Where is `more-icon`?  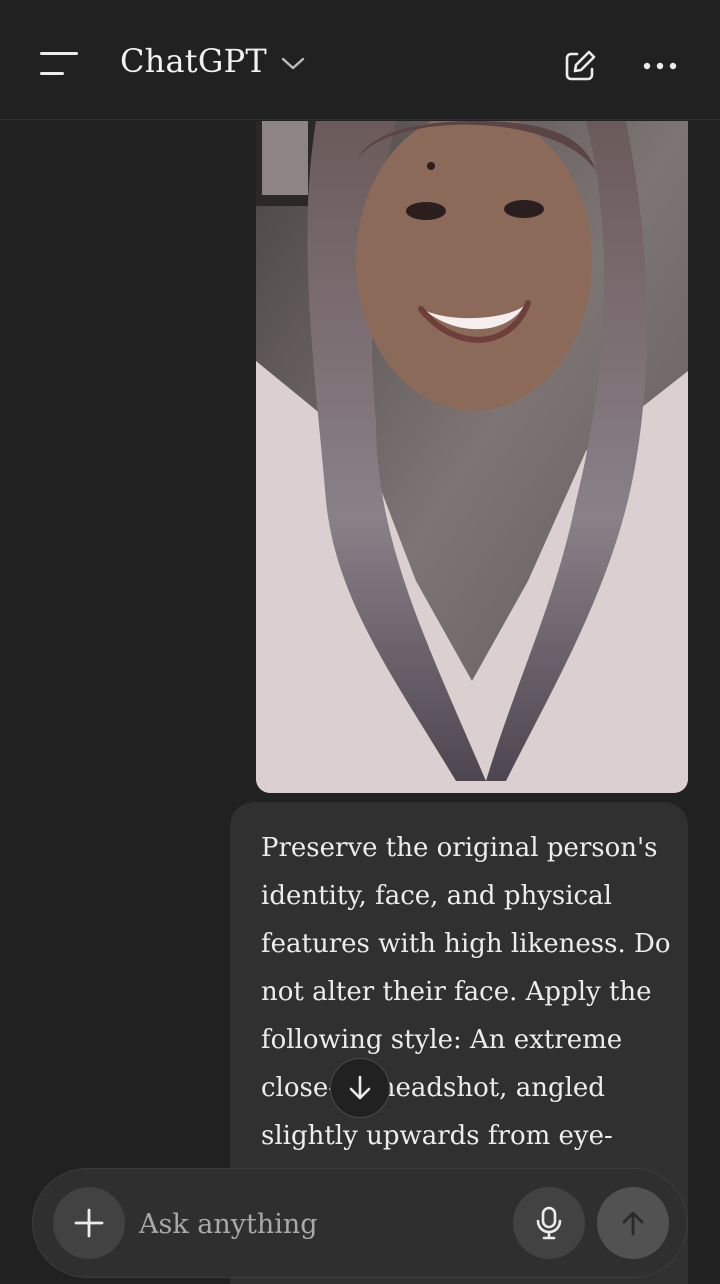
more-icon is located at coordinates (660, 66).